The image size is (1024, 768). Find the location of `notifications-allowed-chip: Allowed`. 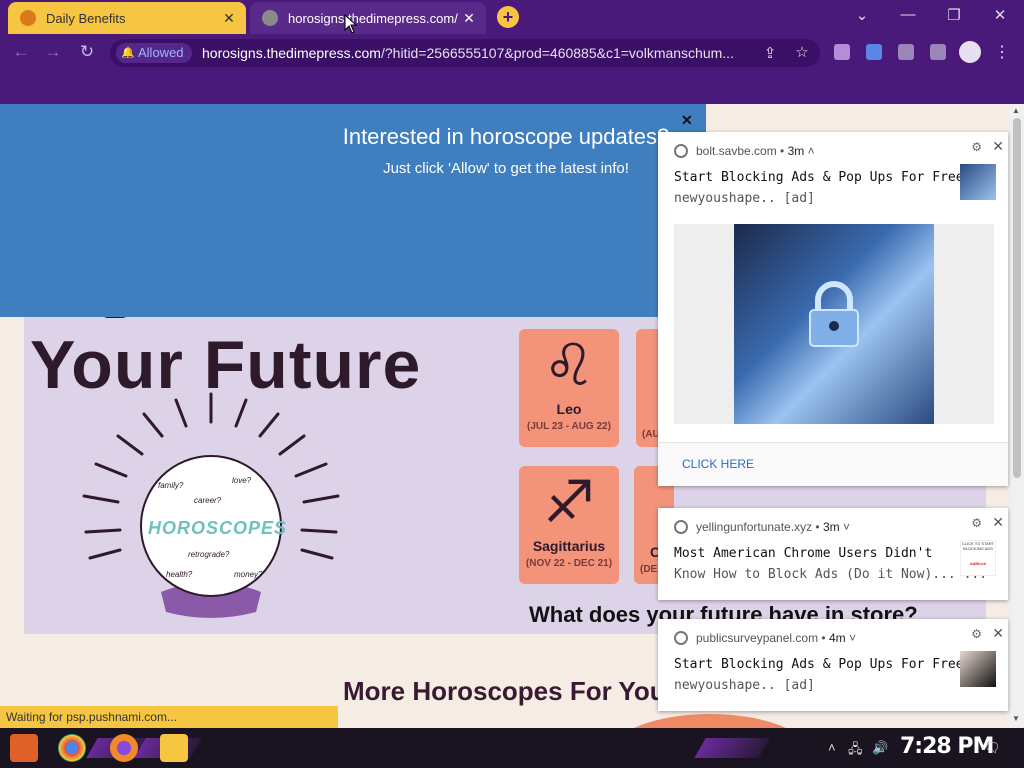

notifications-allowed-chip: Allowed is located at coordinates (154, 53).